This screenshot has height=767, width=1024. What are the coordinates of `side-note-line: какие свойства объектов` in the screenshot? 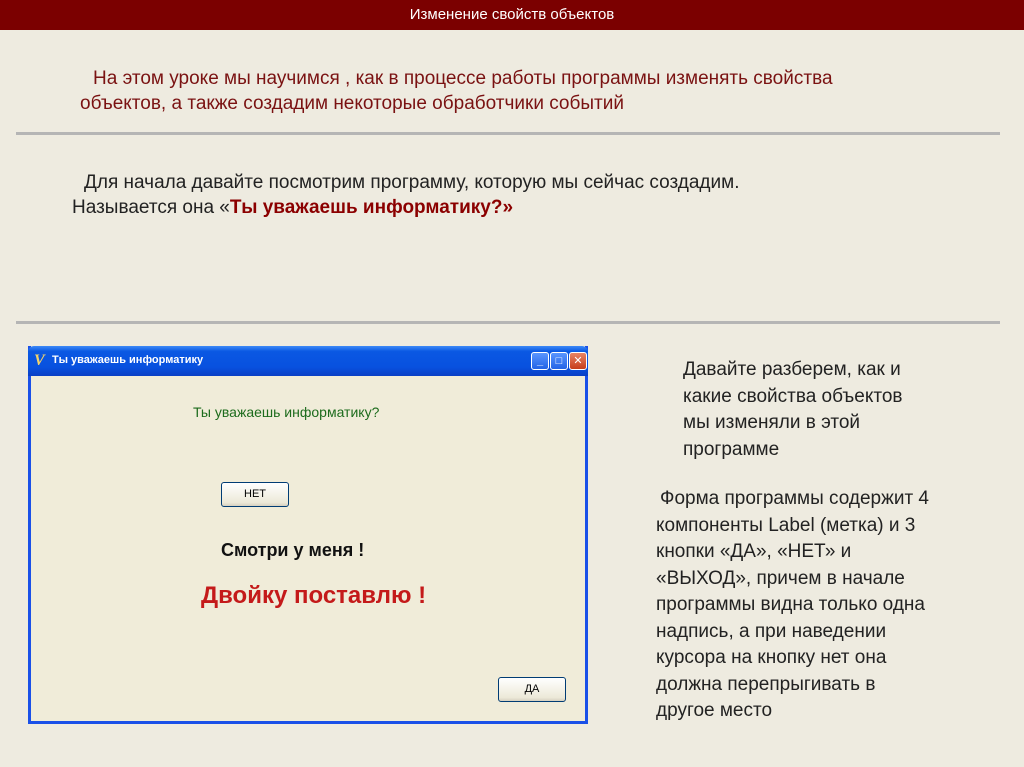 It's located at (793, 396).